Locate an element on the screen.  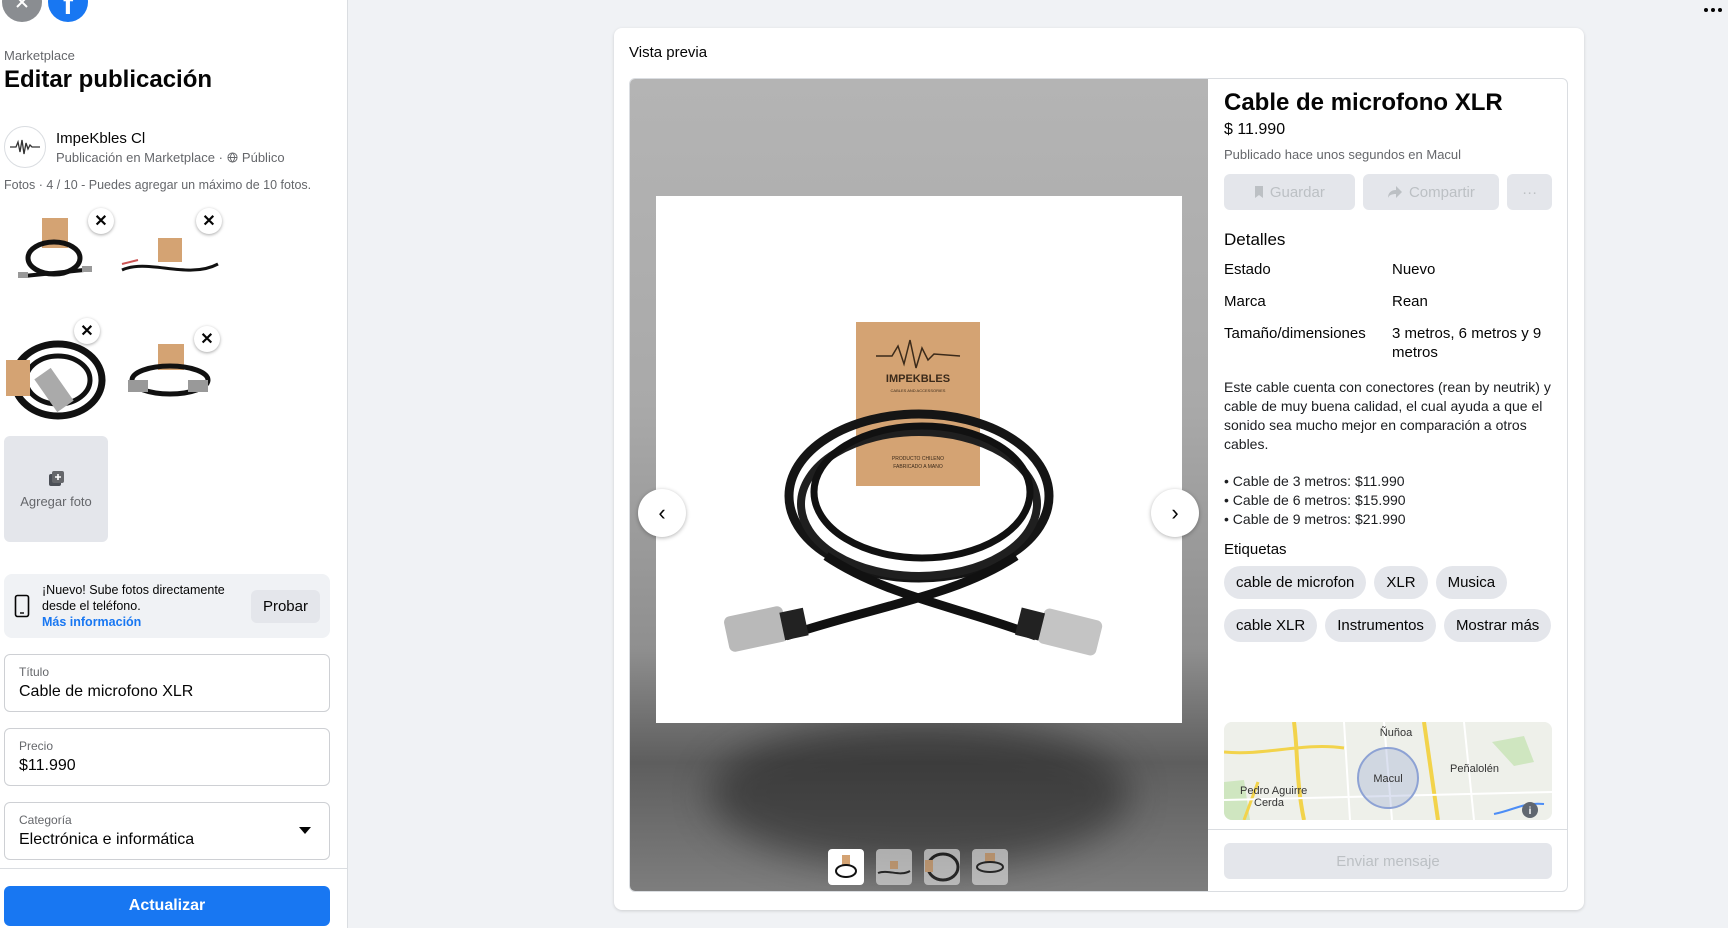
add-photo-label: Agregar foto is located at coordinates (56, 501).